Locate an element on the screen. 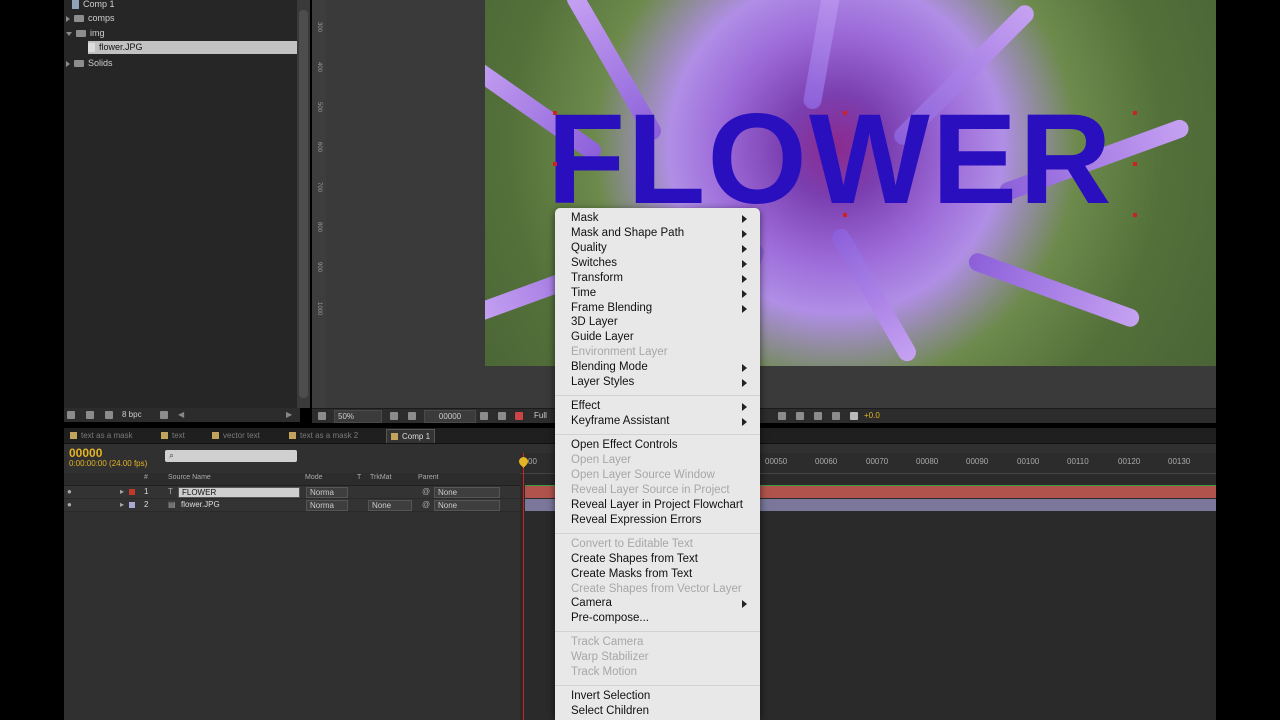 Image resolution: width=1280 pixels, height=720 pixels. menu-item-reveal-expression-errors: Reveal Expression Errors is located at coordinates (661, 520).